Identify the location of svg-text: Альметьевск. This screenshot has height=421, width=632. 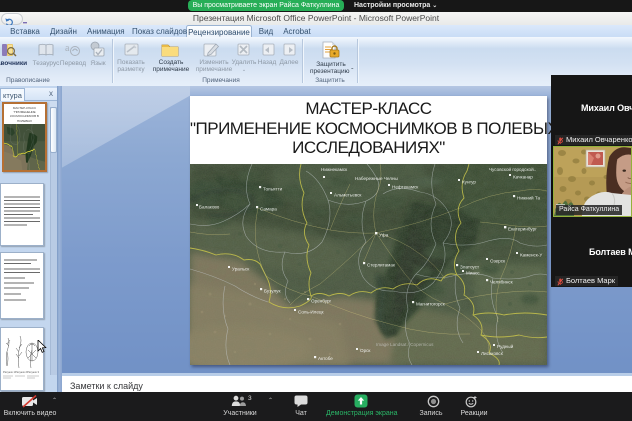
(348, 195).